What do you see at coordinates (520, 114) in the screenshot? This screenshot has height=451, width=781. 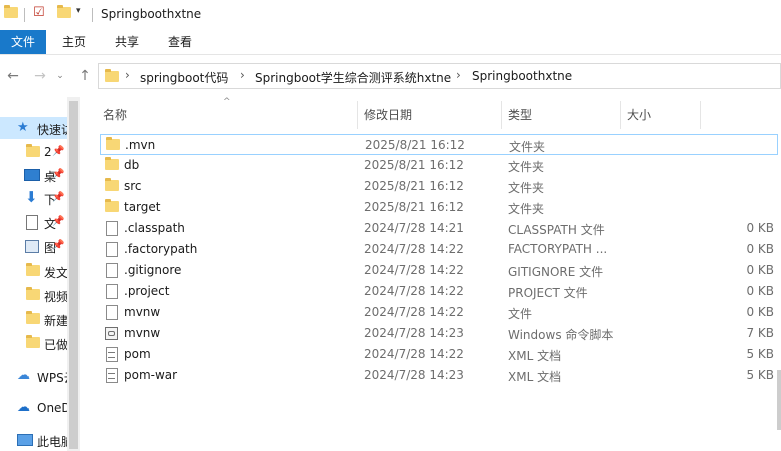 I see `column-header-type: 类型` at bounding box center [520, 114].